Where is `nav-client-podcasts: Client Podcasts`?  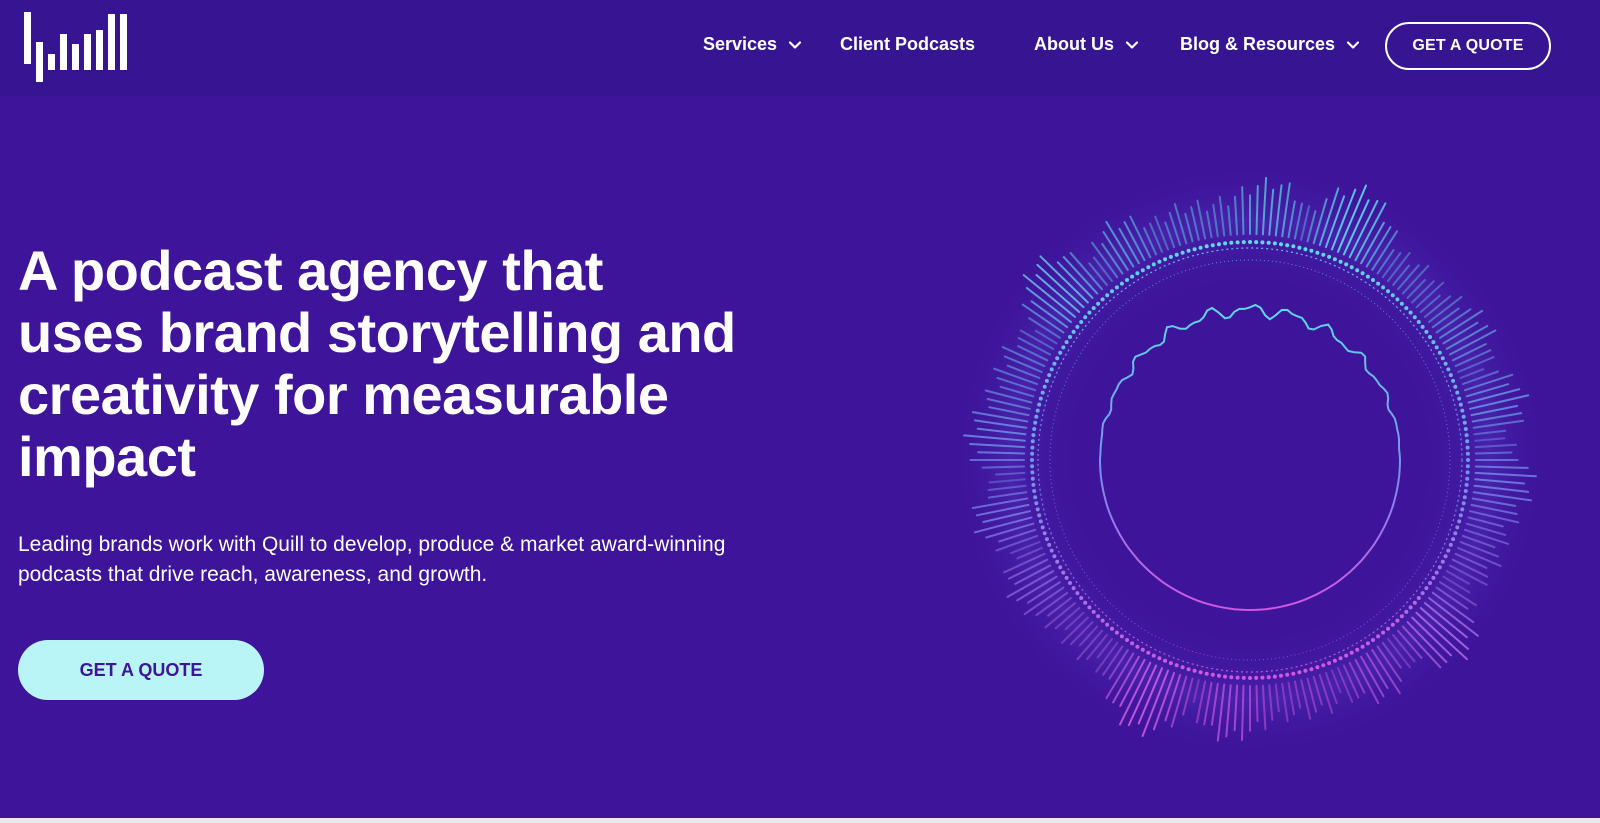
nav-client-podcasts: Client Podcasts is located at coordinates (907, 44).